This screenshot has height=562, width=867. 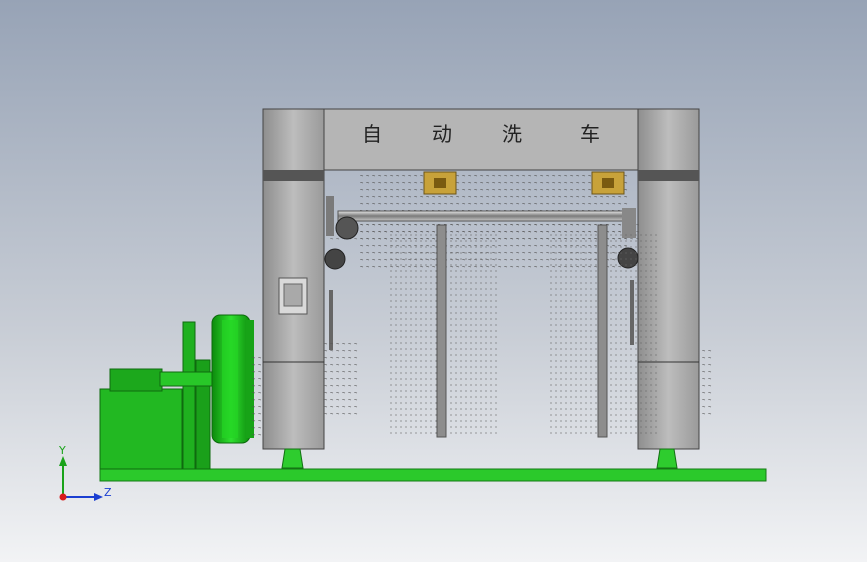 I want to click on motor-assembly, so click(x=176, y=392).